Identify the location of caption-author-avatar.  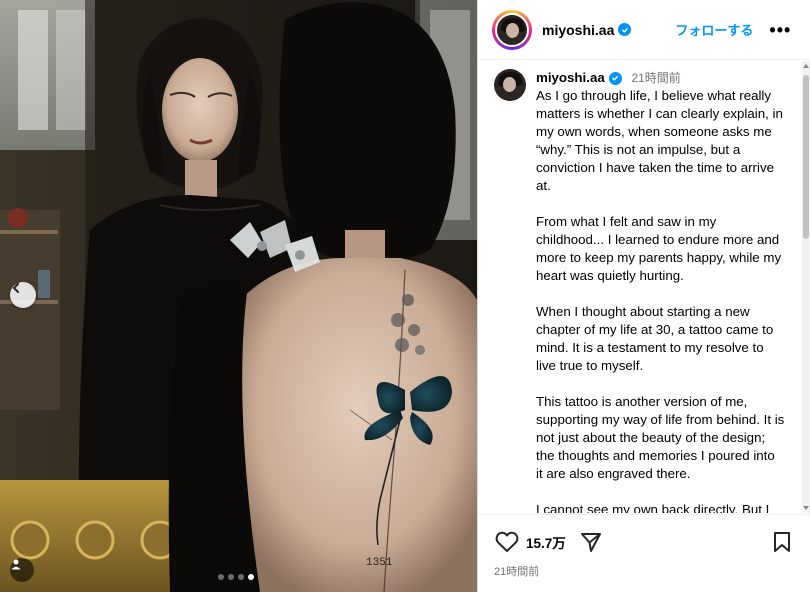
(510, 85).